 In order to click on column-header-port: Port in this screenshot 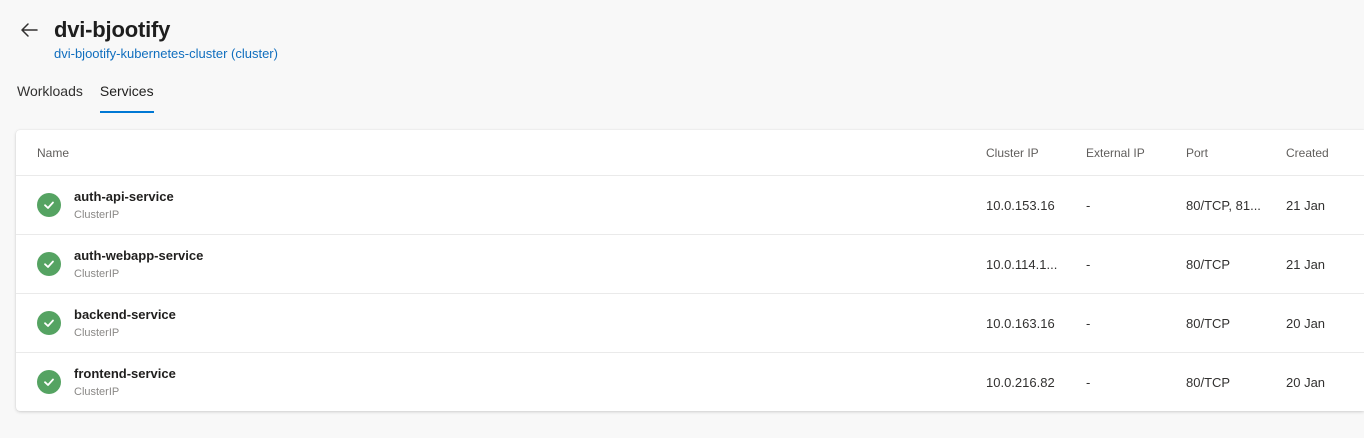, I will do `click(1197, 153)`.